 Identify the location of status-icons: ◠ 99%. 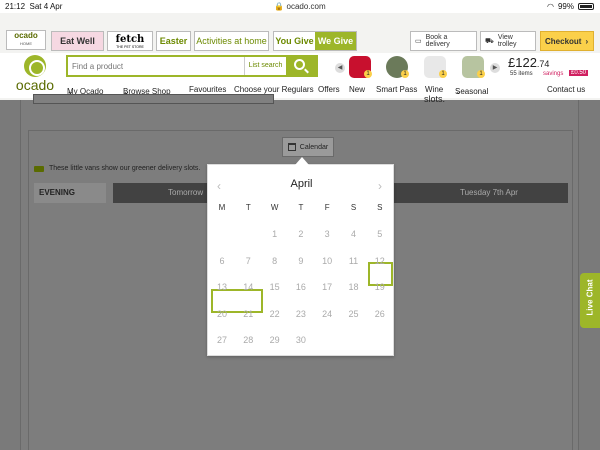
(570, 6).